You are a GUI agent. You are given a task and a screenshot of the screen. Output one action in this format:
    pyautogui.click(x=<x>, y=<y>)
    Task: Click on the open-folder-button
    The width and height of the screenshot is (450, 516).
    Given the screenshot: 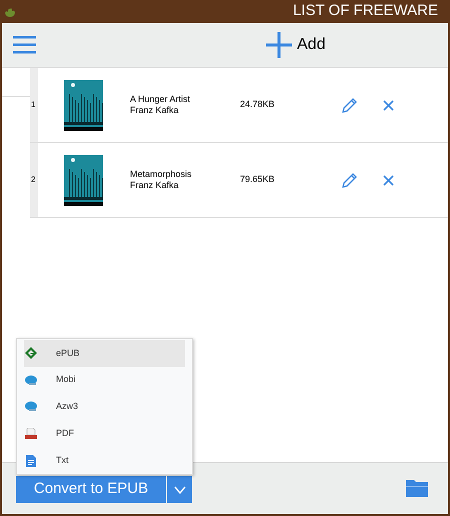 What is the action you would take?
    pyautogui.click(x=417, y=488)
    